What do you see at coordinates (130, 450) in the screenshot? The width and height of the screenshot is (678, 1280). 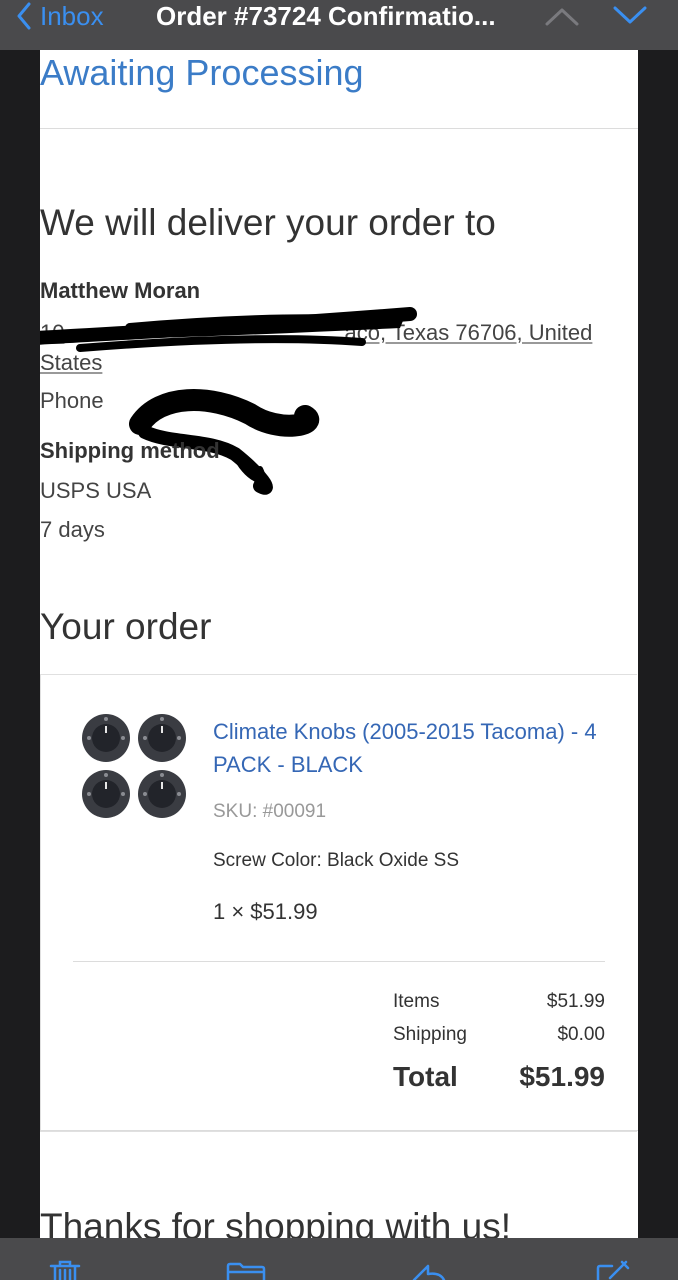 I see `shipping-method-title: Shipping method` at bounding box center [130, 450].